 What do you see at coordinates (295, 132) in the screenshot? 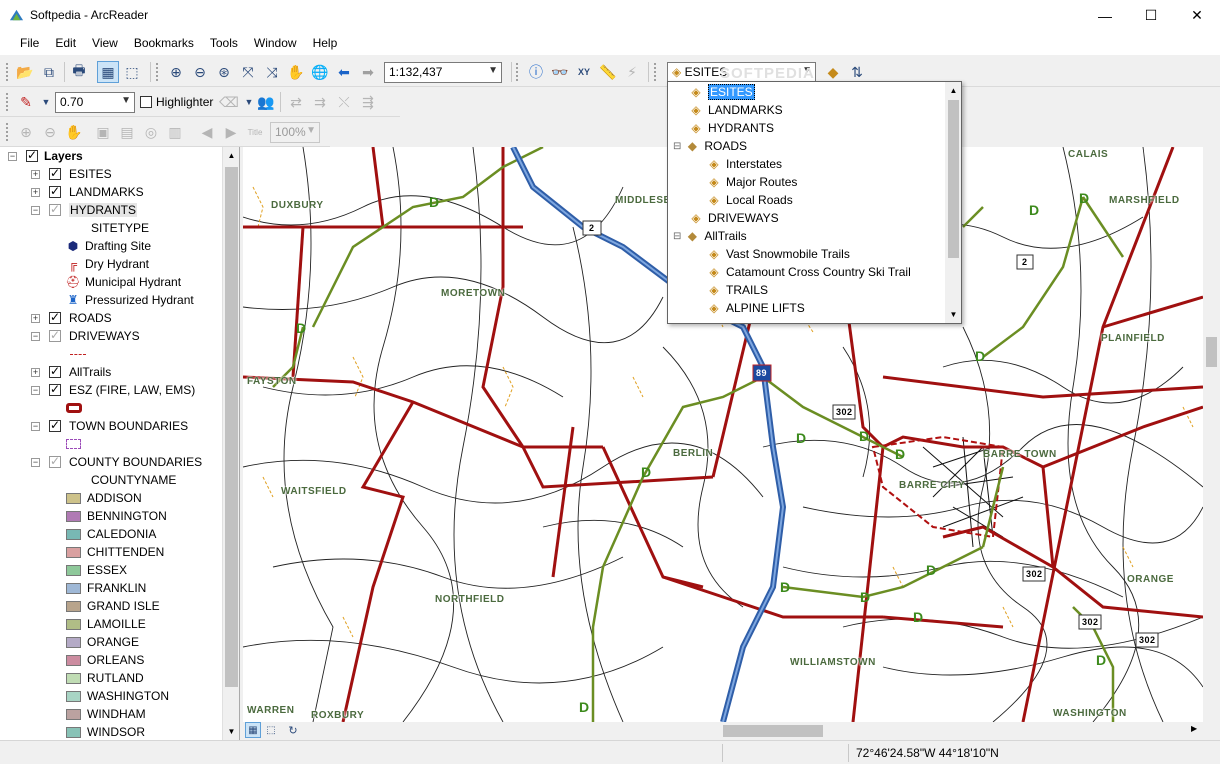
I see `layout-zoom-combo: 100% ▼` at bounding box center [295, 132].